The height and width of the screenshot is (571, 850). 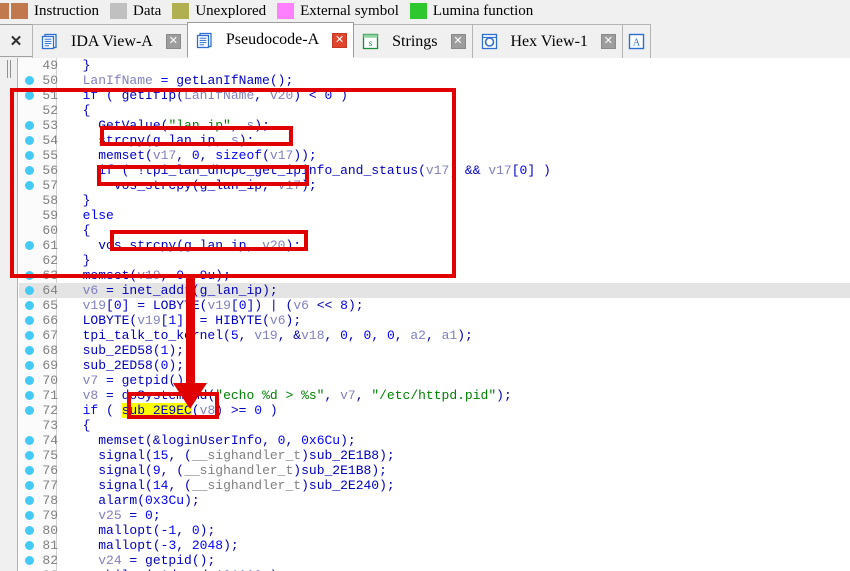 What do you see at coordinates (242, 470) in the screenshot?
I see `code-line-text: signal(9, (__sighandler_t)sub_2E1B8);` at bounding box center [242, 470].